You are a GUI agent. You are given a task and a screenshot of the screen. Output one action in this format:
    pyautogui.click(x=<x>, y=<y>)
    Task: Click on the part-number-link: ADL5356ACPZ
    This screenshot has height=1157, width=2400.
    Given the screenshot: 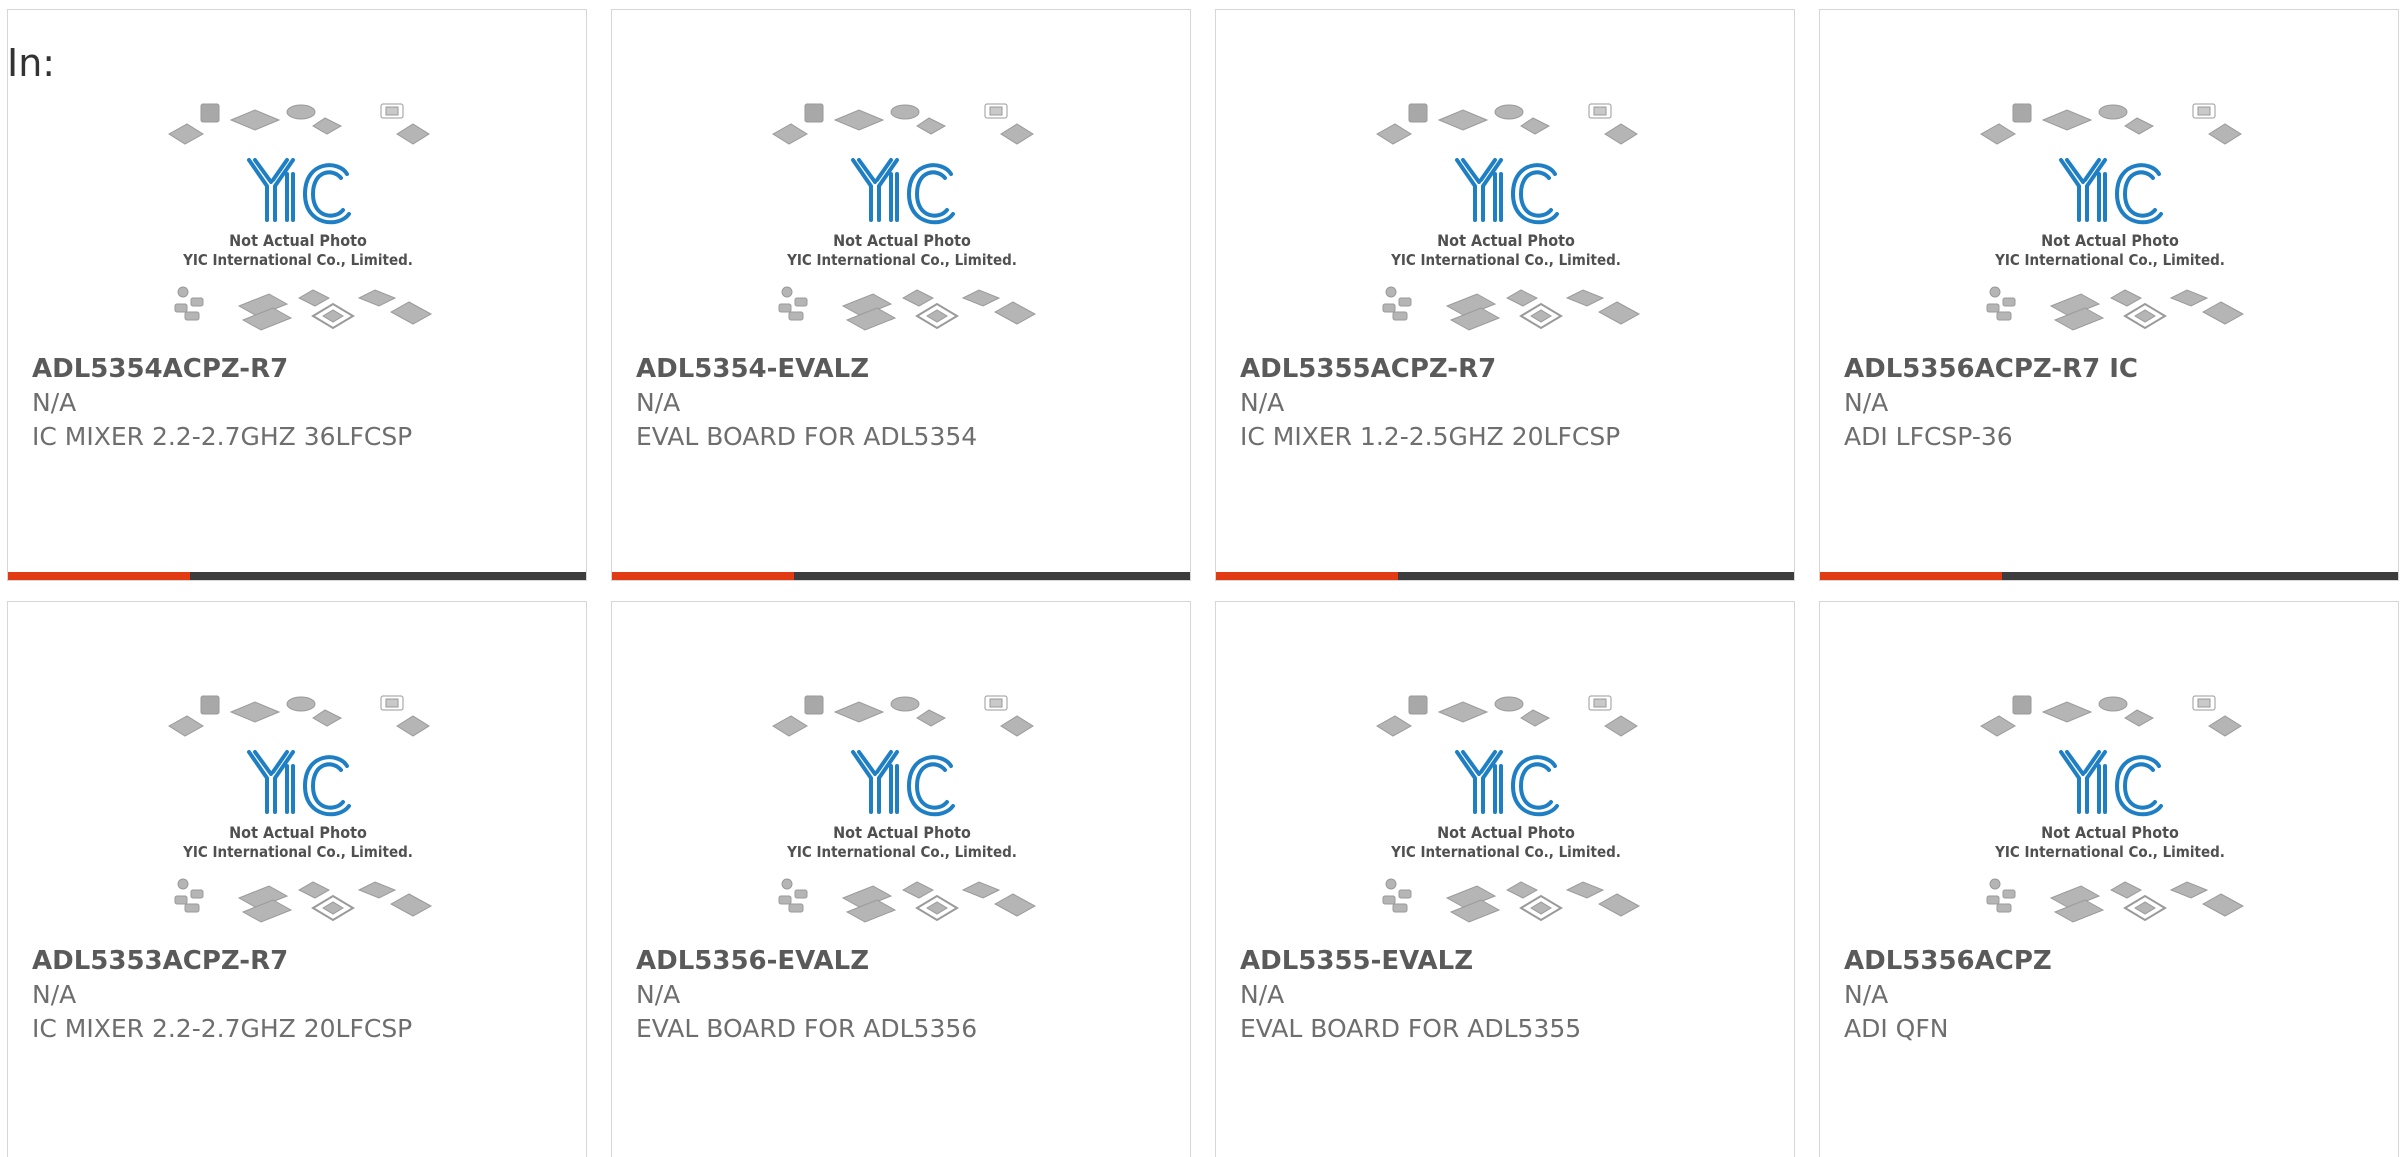 What is the action you would take?
    pyautogui.click(x=2116, y=961)
    